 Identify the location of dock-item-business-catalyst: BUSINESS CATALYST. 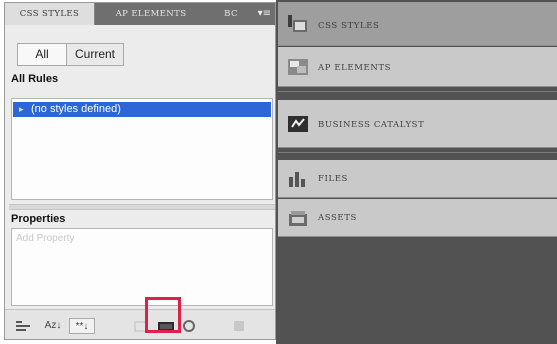
(417, 124).